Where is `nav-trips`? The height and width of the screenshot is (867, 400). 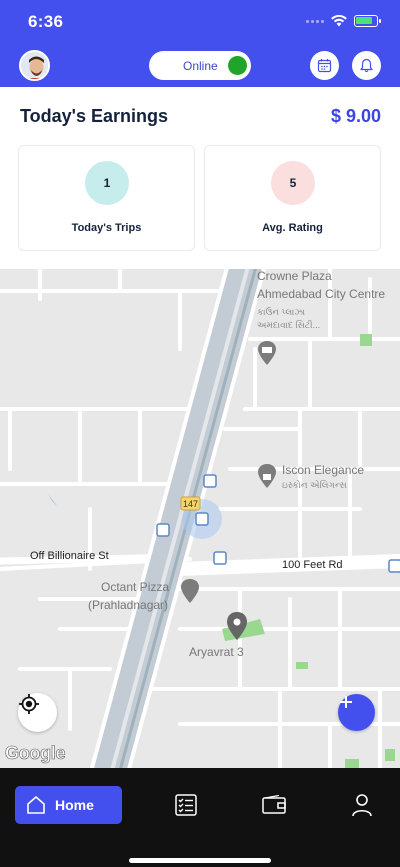
nav-trips is located at coordinates (186, 805).